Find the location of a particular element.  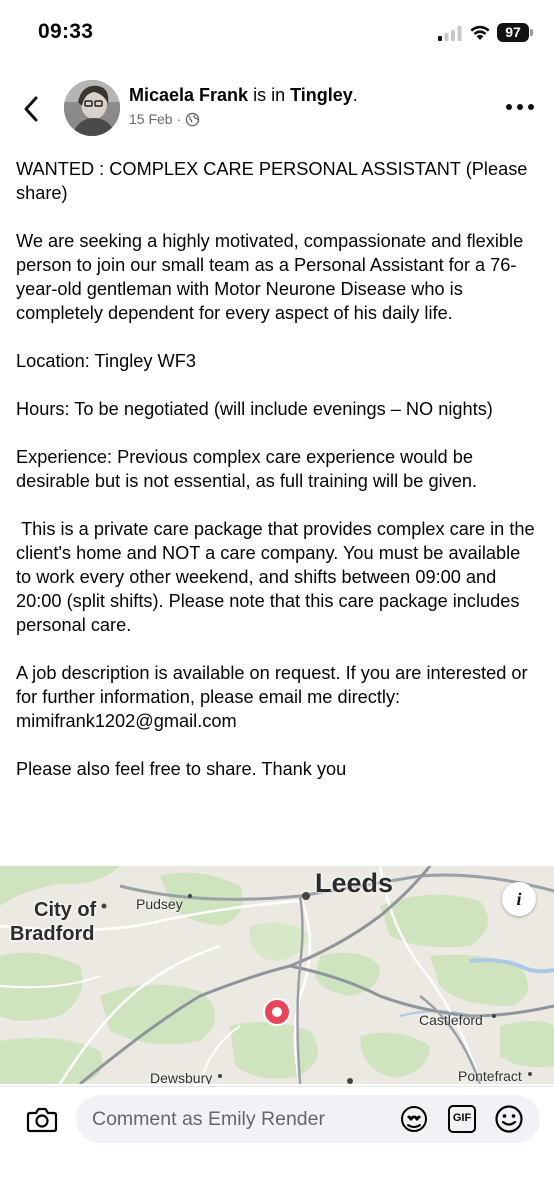

comment-placeholder: Comment as Emily Render is located at coordinates (208, 1119).